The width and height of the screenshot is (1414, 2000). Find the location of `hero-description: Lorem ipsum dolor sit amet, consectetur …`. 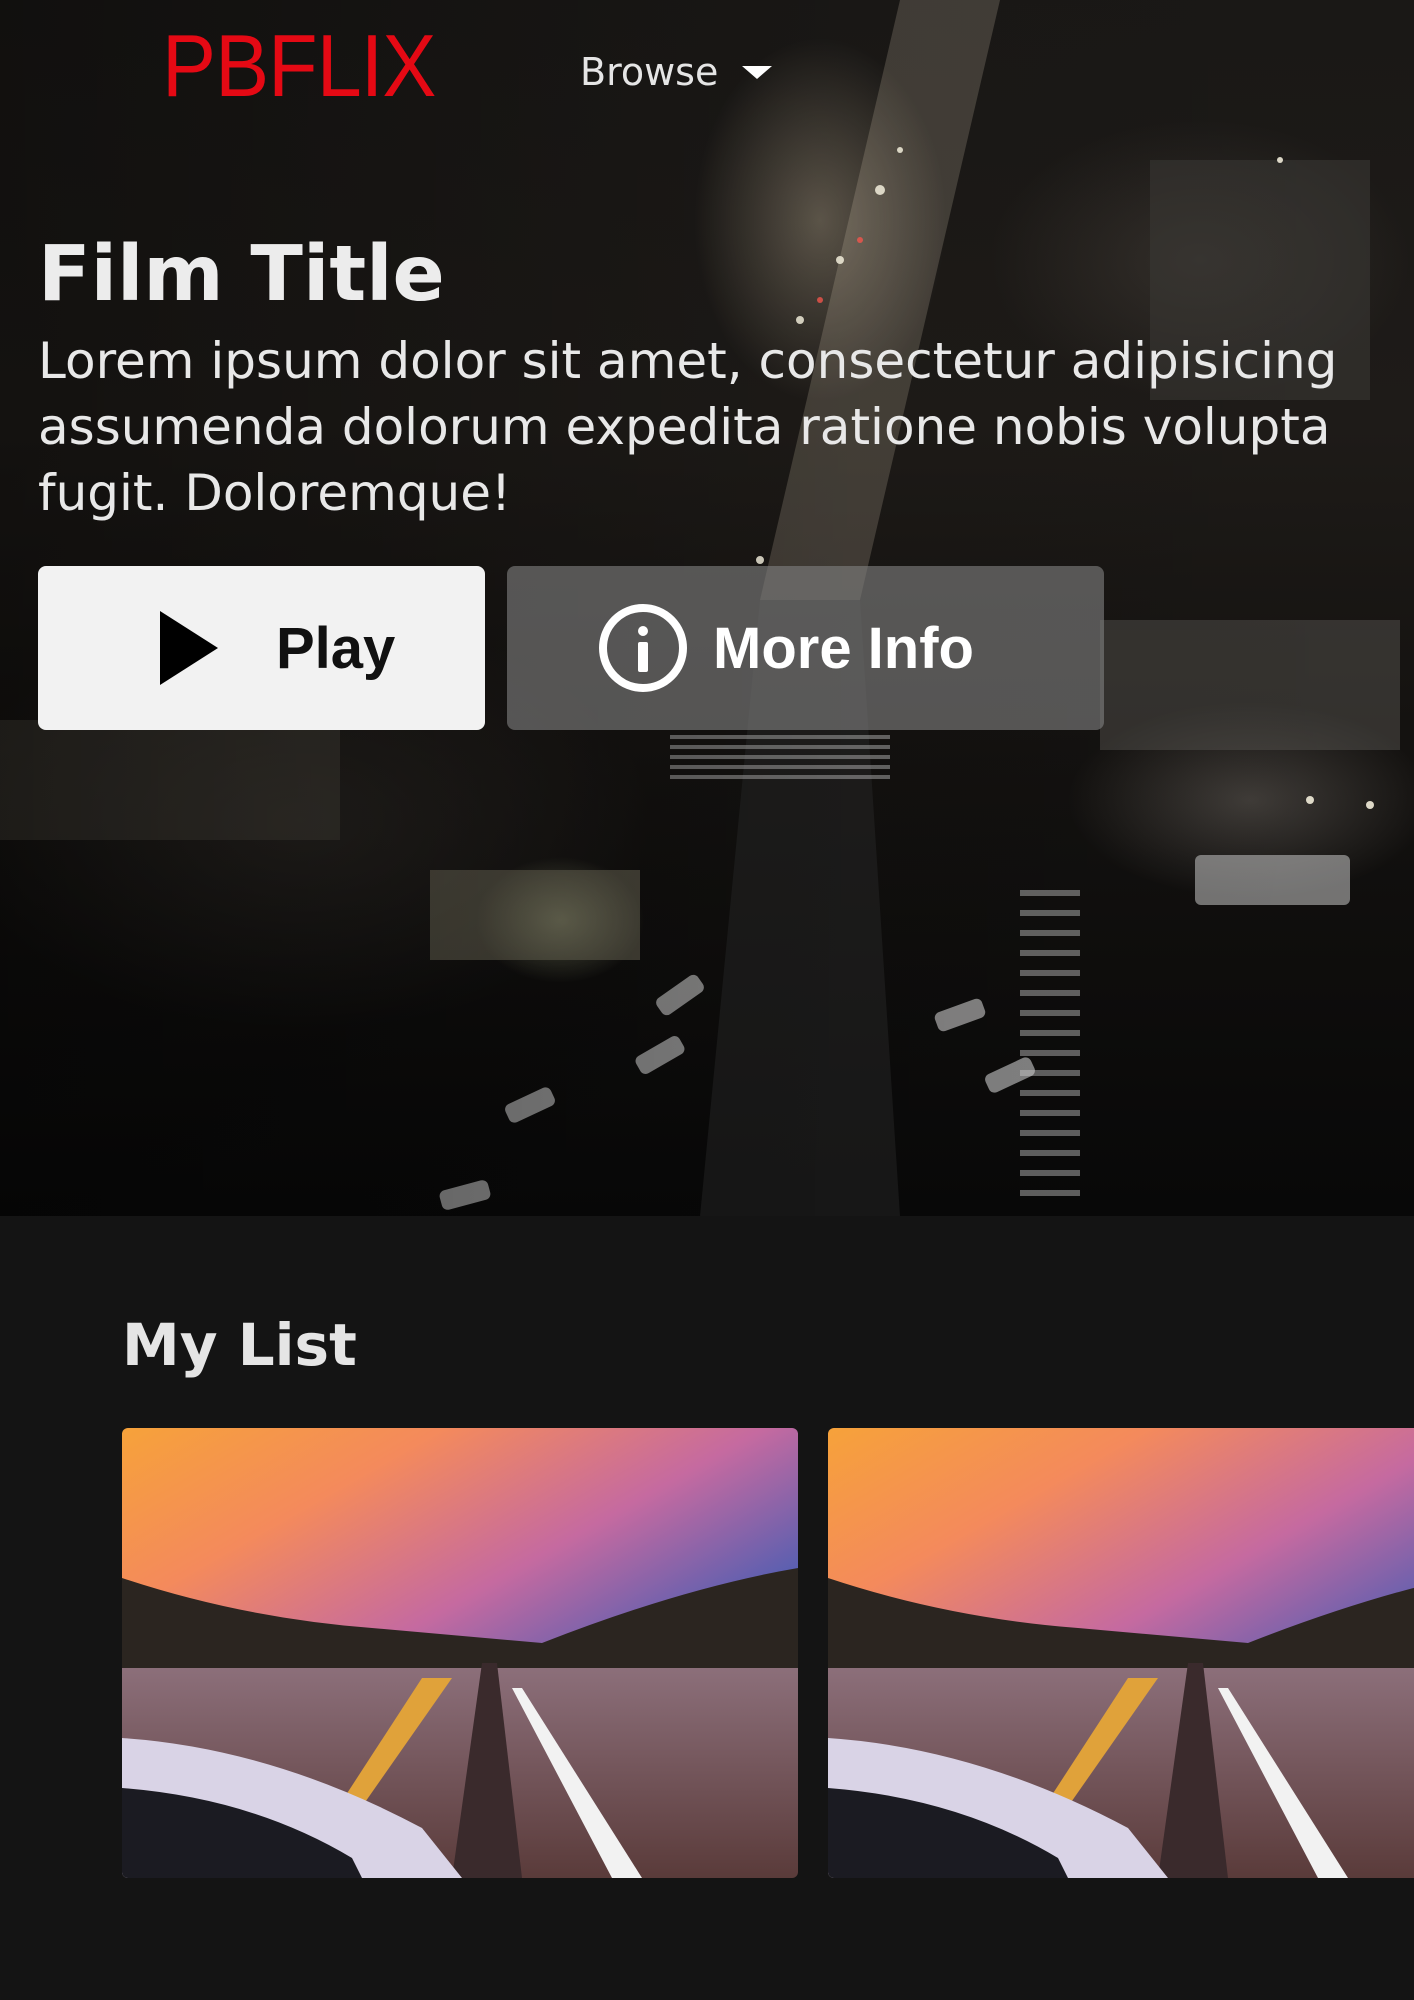

hero-description: Lorem ipsum dolor sit amet, consectetur … is located at coordinates (688, 427).